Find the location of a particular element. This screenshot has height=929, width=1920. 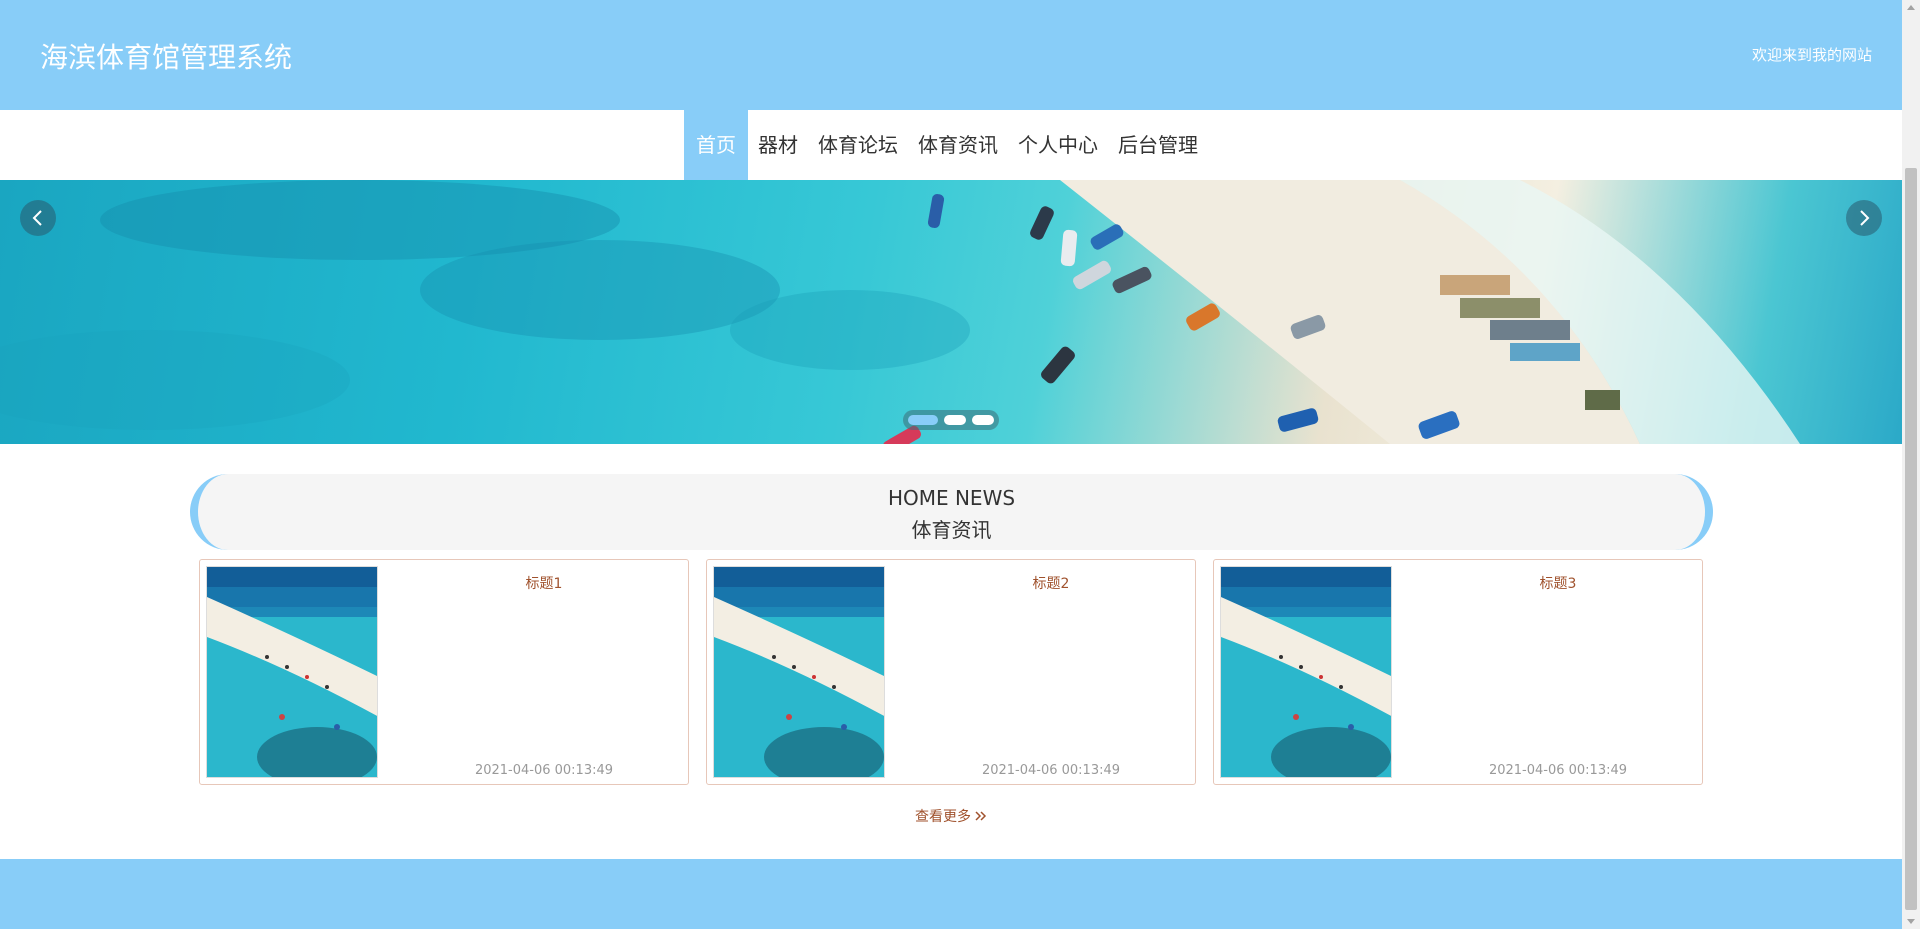

main-nav: 首页 器材 体育论坛 体育资讯 个人中心 后台管理 is located at coordinates (951, 145).